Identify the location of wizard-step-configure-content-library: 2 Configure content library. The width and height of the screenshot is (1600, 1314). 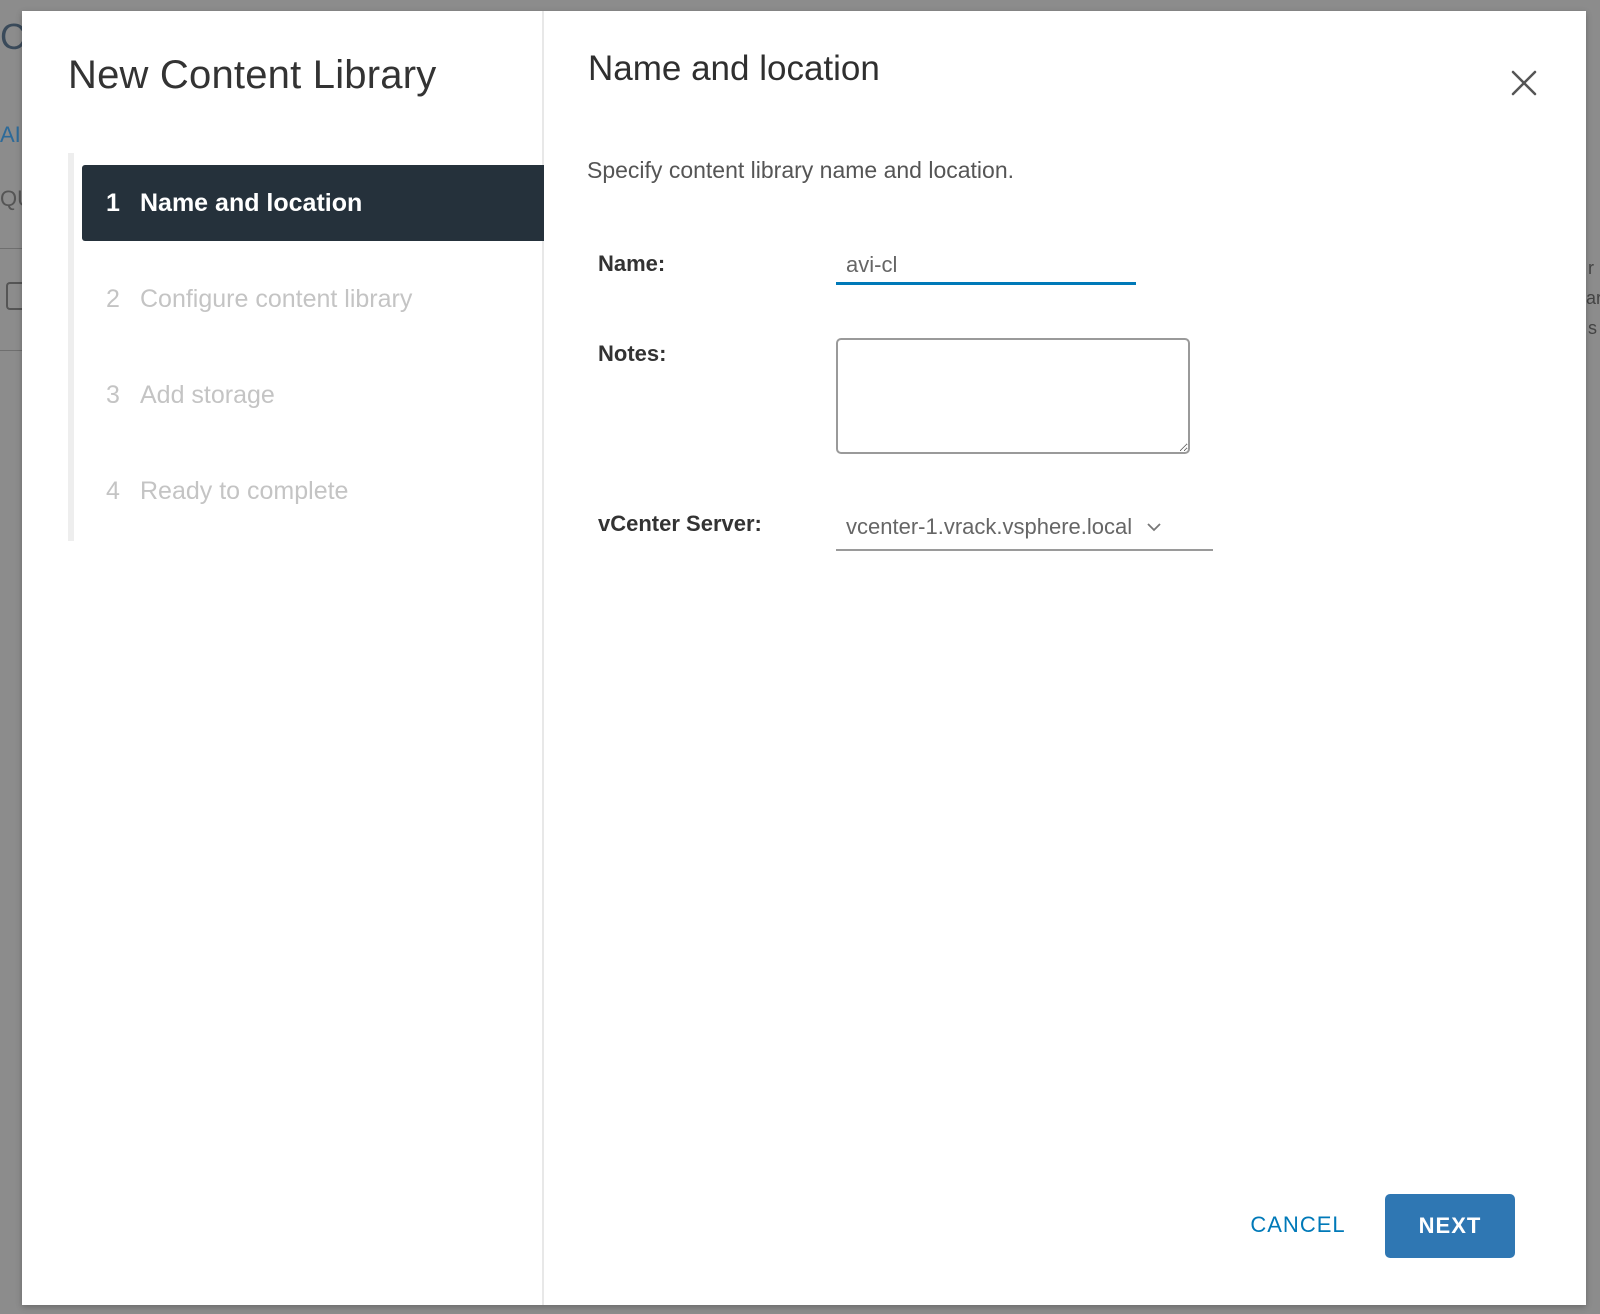
(313, 299).